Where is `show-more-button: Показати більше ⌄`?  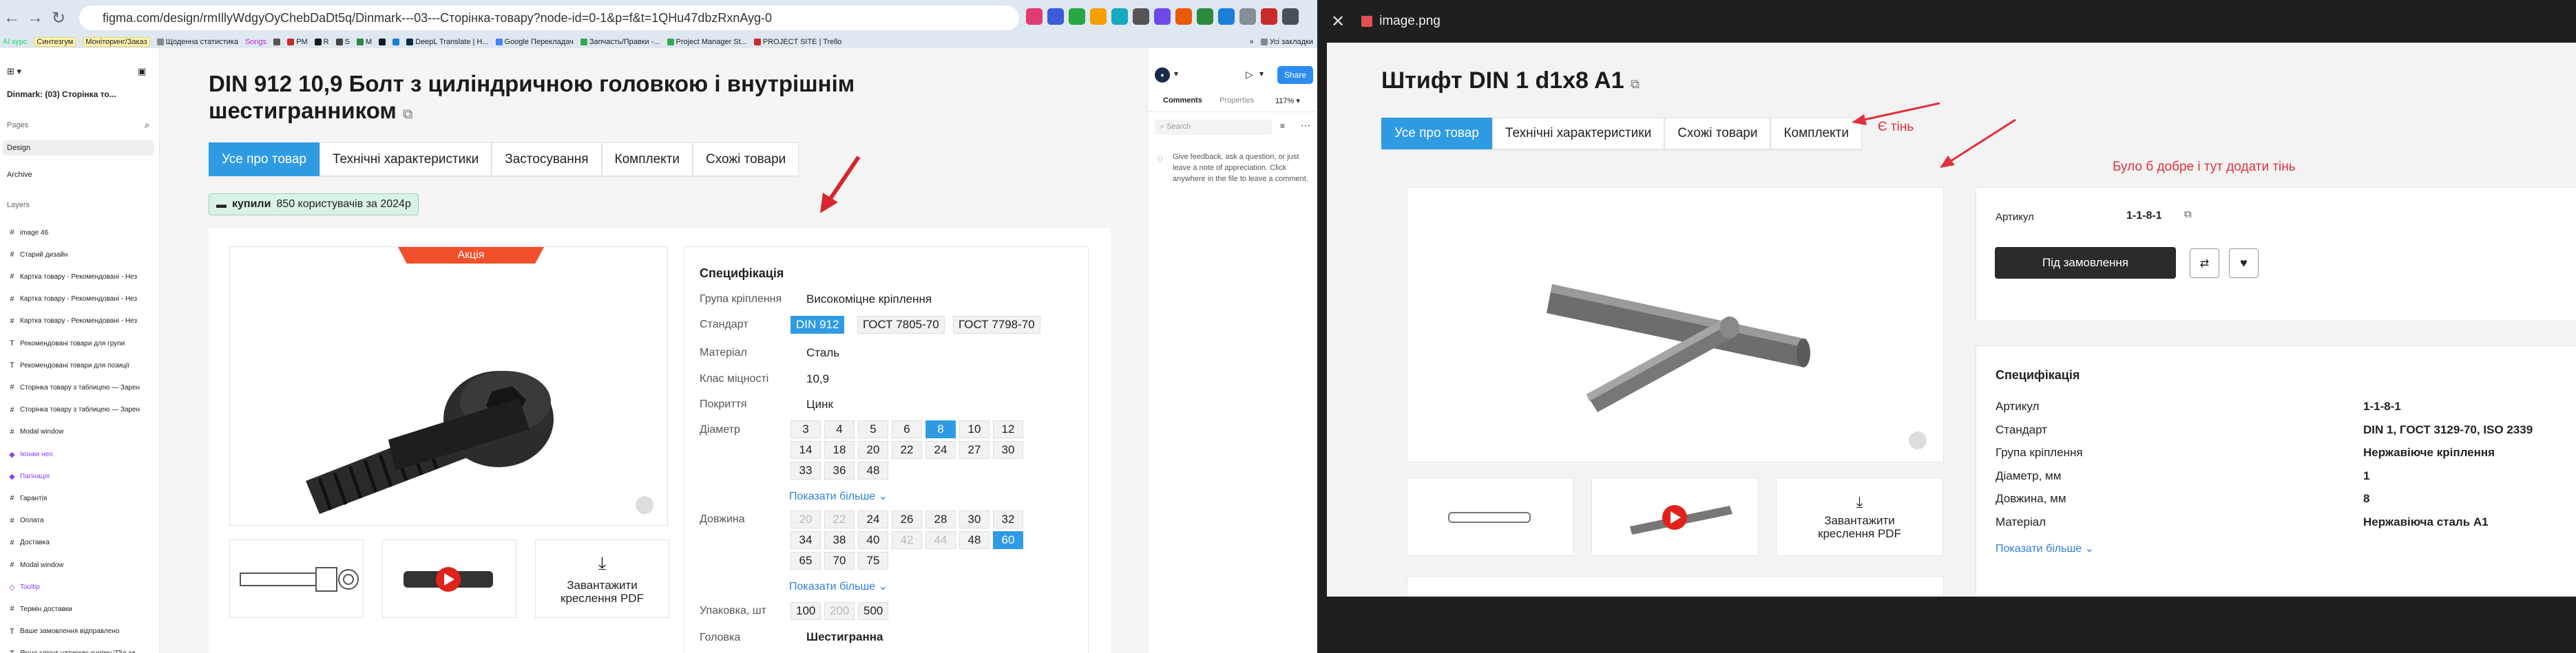
show-more-button: Показати більше ⌄ is located at coordinates (2045, 548).